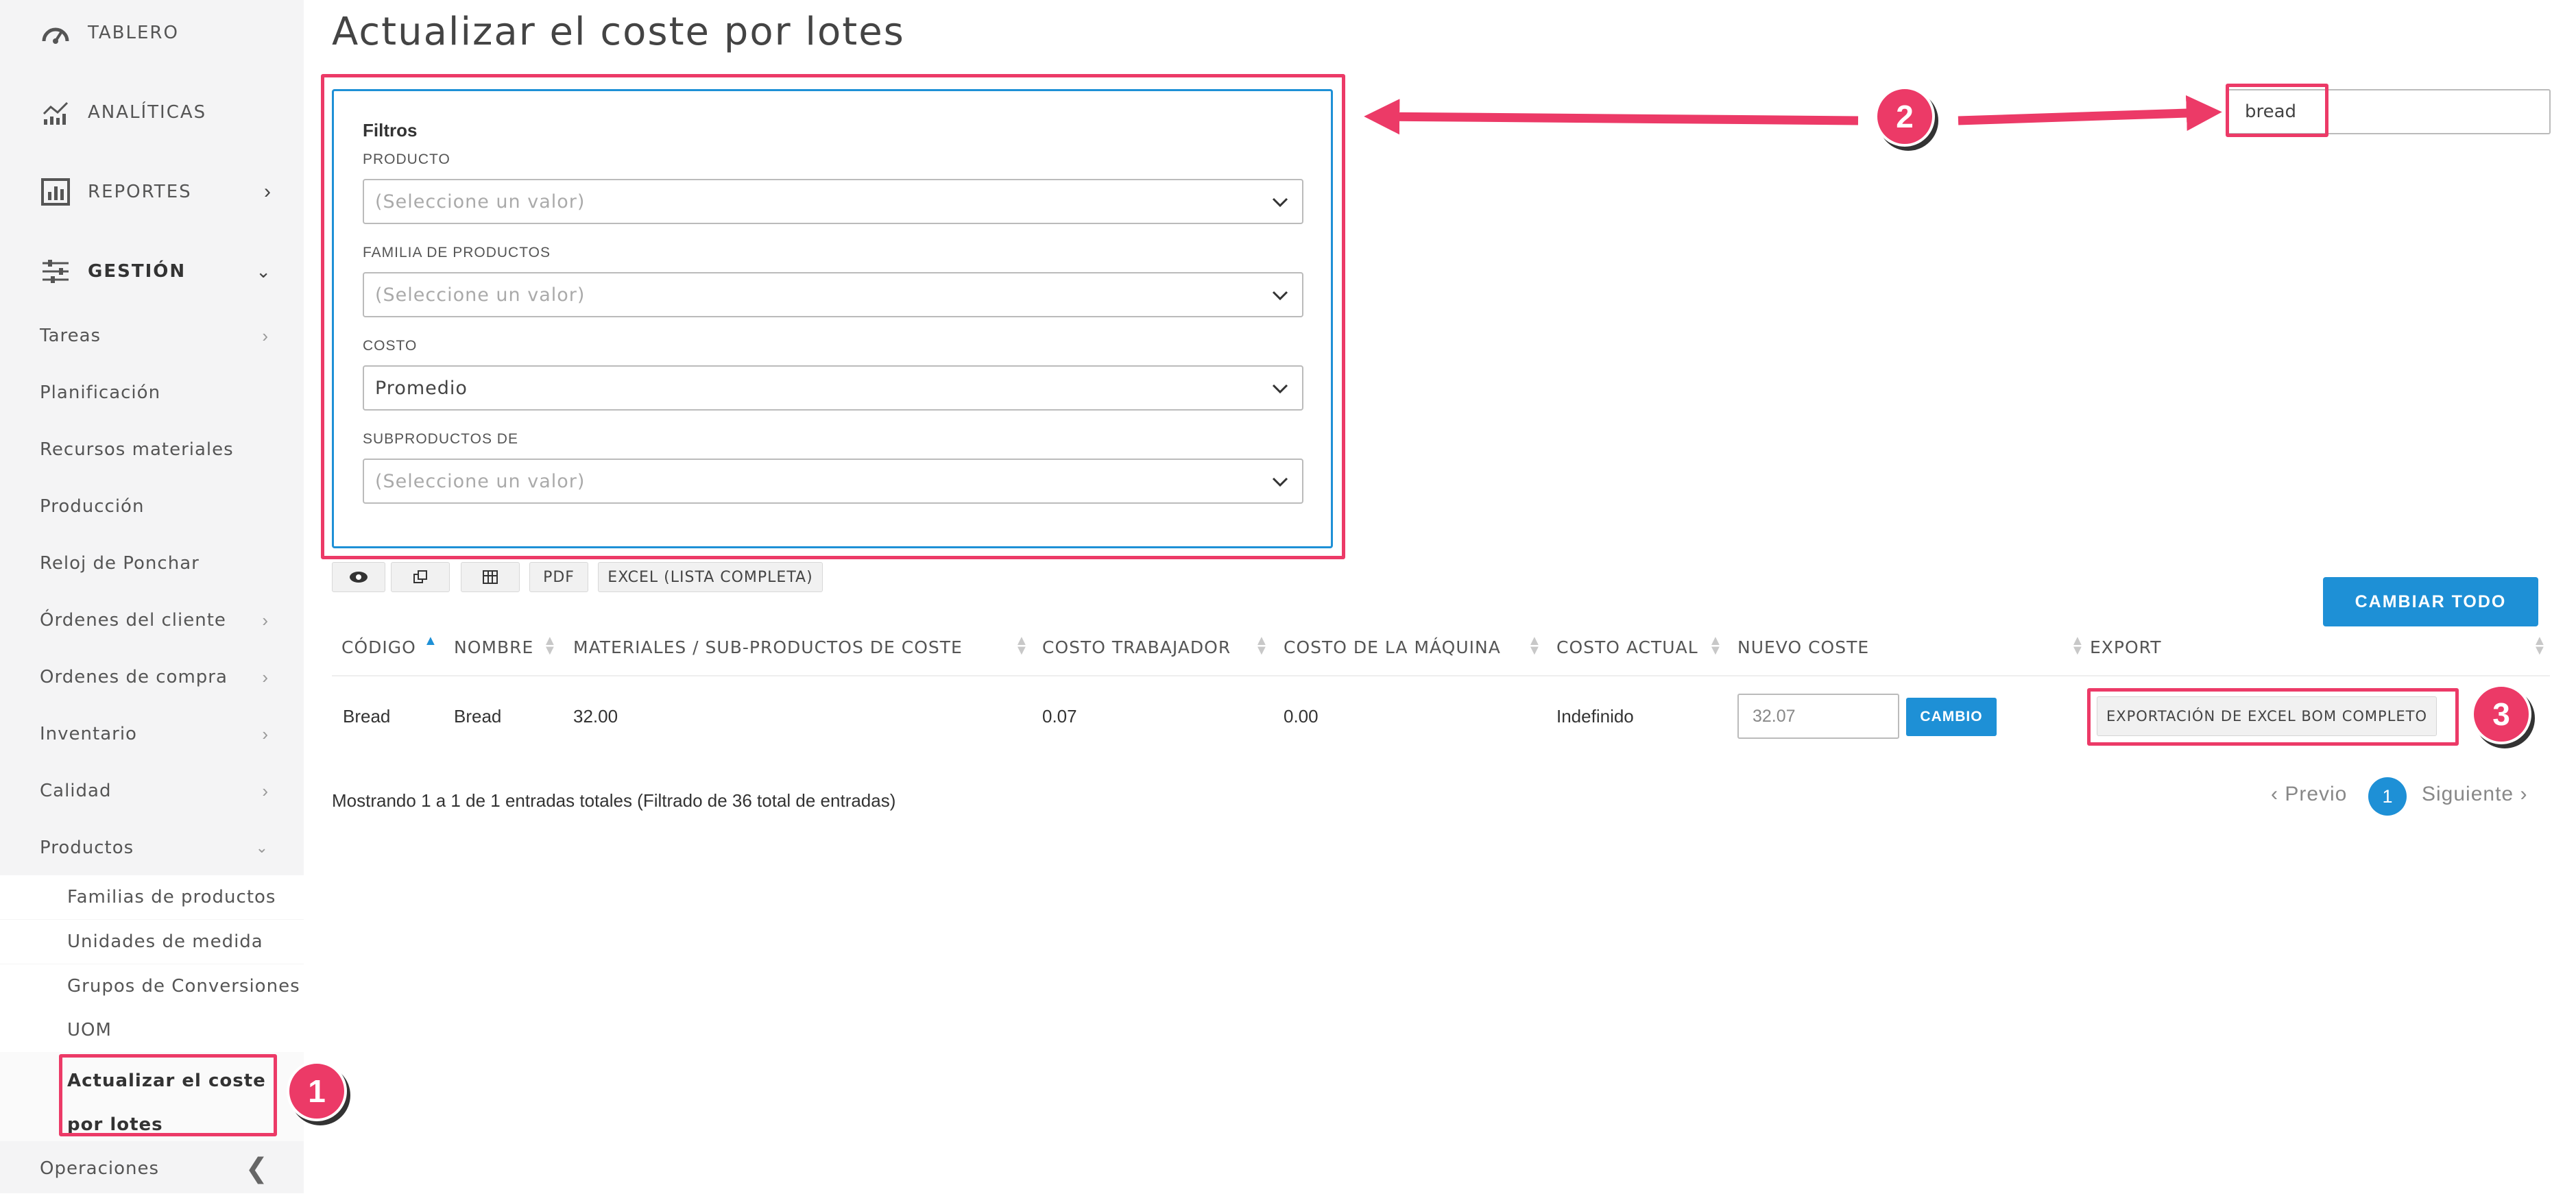 This screenshot has height=1196, width=2576. What do you see at coordinates (140, 192) in the screenshot?
I see `nav-label: REPORTES` at bounding box center [140, 192].